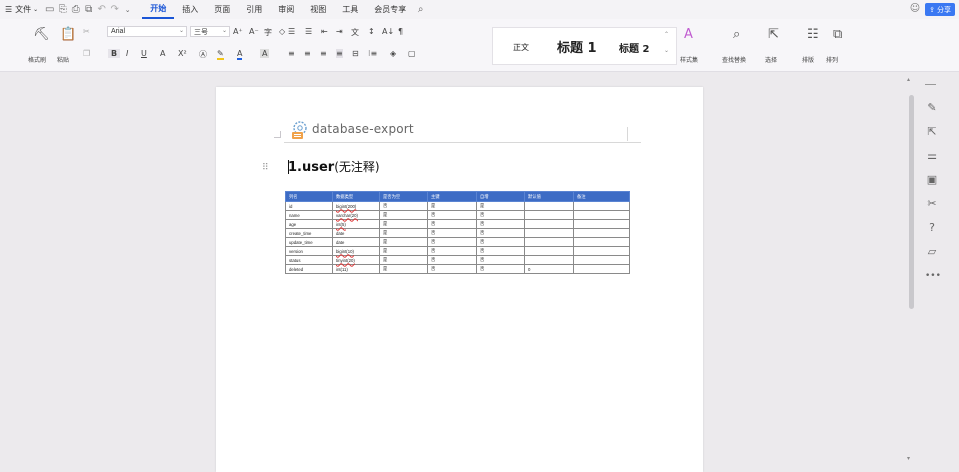 Image resolution: width=959 pixels, height=472 pixels. Describe the element at coordinates (932, 228) in the screenshot. I see `help-icon: ?` at that location.